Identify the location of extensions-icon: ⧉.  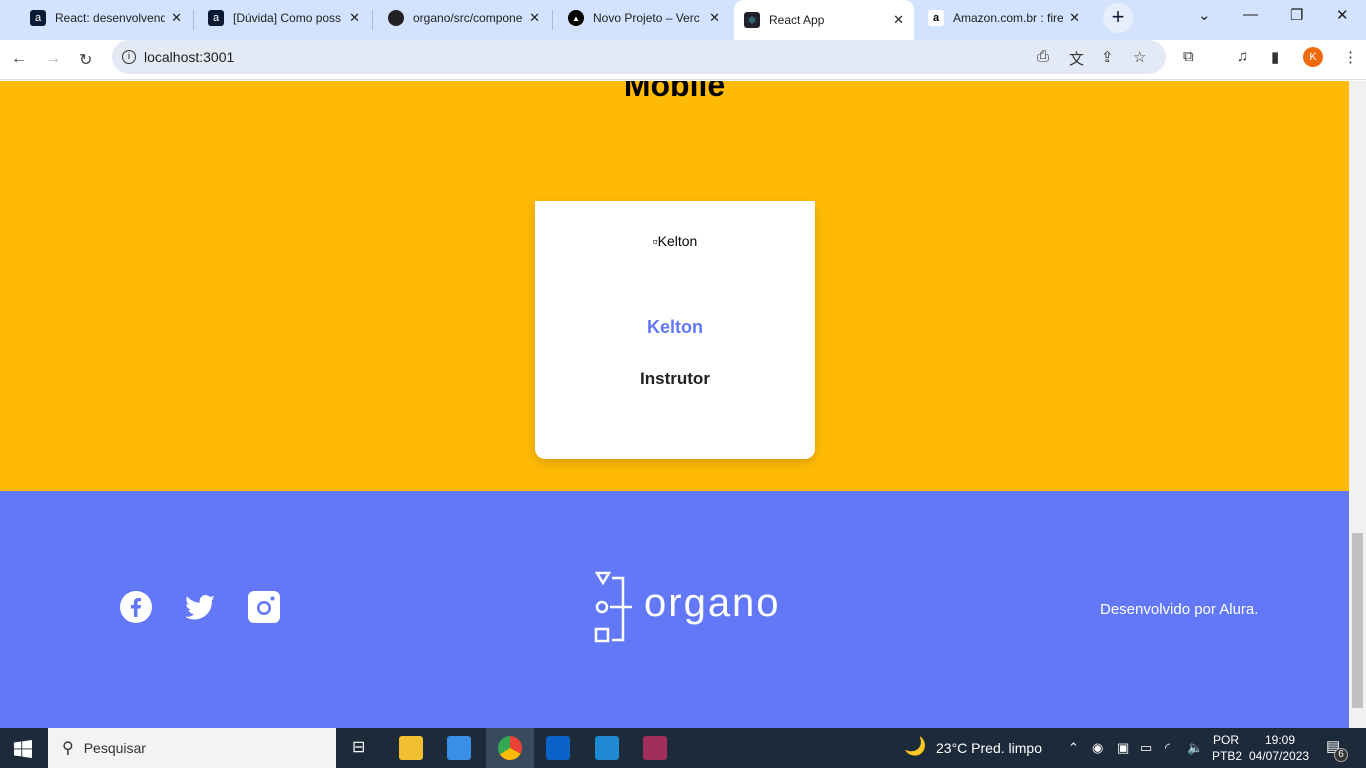
(1188, 56).